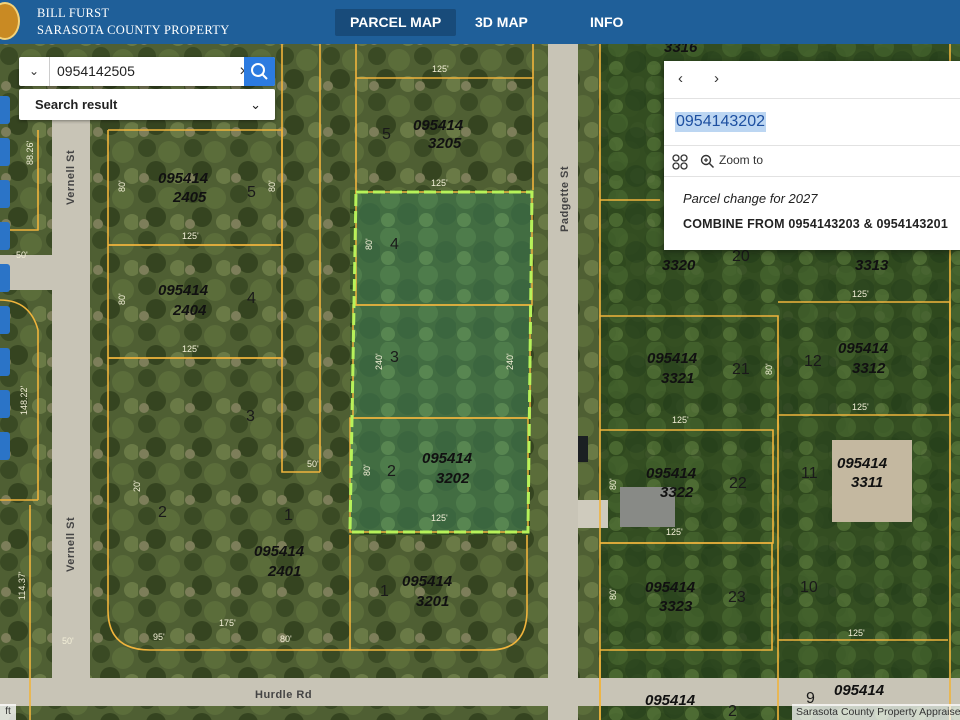 The height and width of the screenshot is (720, 960). What do you see at coordinates (71, 544) in the screenshot?
I see `street-label-vernell-bottom: Vernell St` at bounding box center [71, 544].